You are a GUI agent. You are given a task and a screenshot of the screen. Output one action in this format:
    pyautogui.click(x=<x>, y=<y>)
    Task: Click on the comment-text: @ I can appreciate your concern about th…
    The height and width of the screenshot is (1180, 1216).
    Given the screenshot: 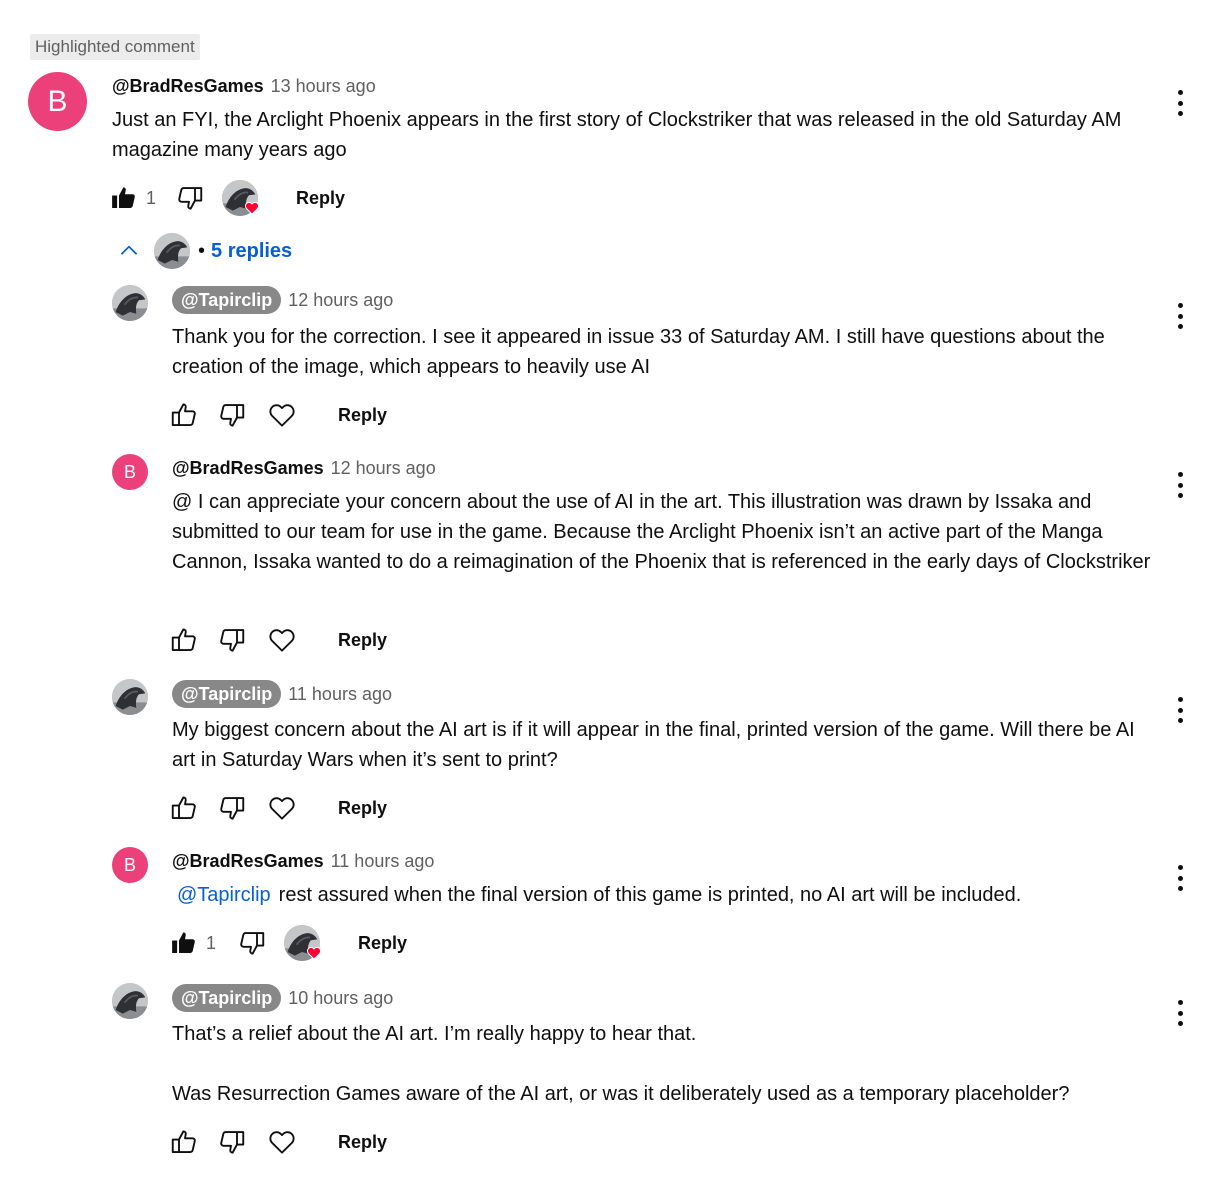 What is the action you would take?
    pyautogui.click(x=661, y=532)
    